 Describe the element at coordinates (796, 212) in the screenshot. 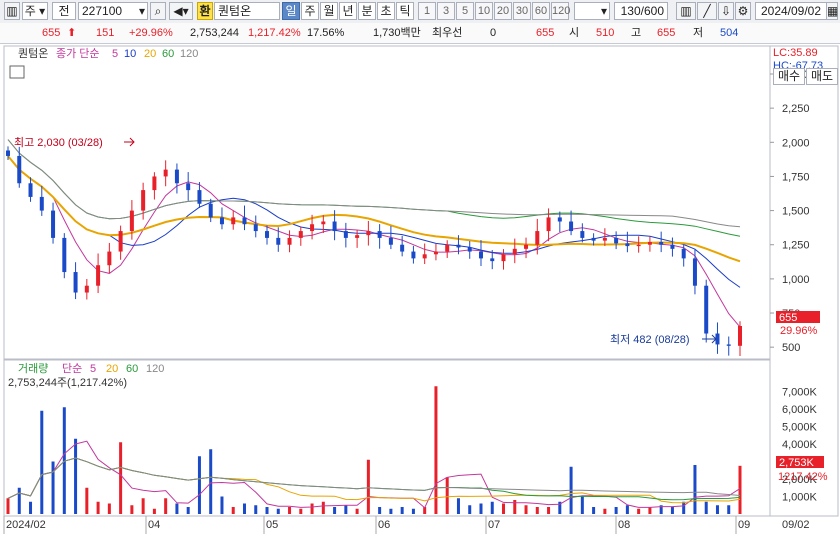

I see `price-tick: 1,500` at that location.